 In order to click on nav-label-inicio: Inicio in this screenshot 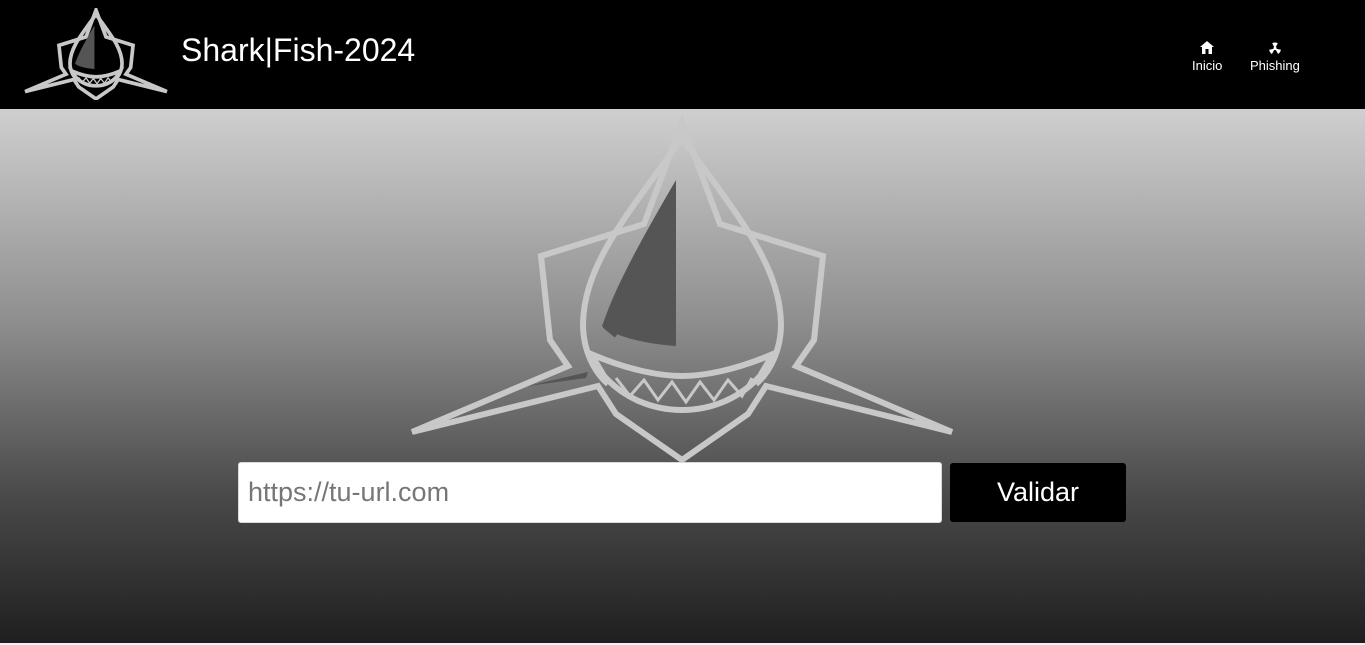, I will do `click(1207, 65)`.